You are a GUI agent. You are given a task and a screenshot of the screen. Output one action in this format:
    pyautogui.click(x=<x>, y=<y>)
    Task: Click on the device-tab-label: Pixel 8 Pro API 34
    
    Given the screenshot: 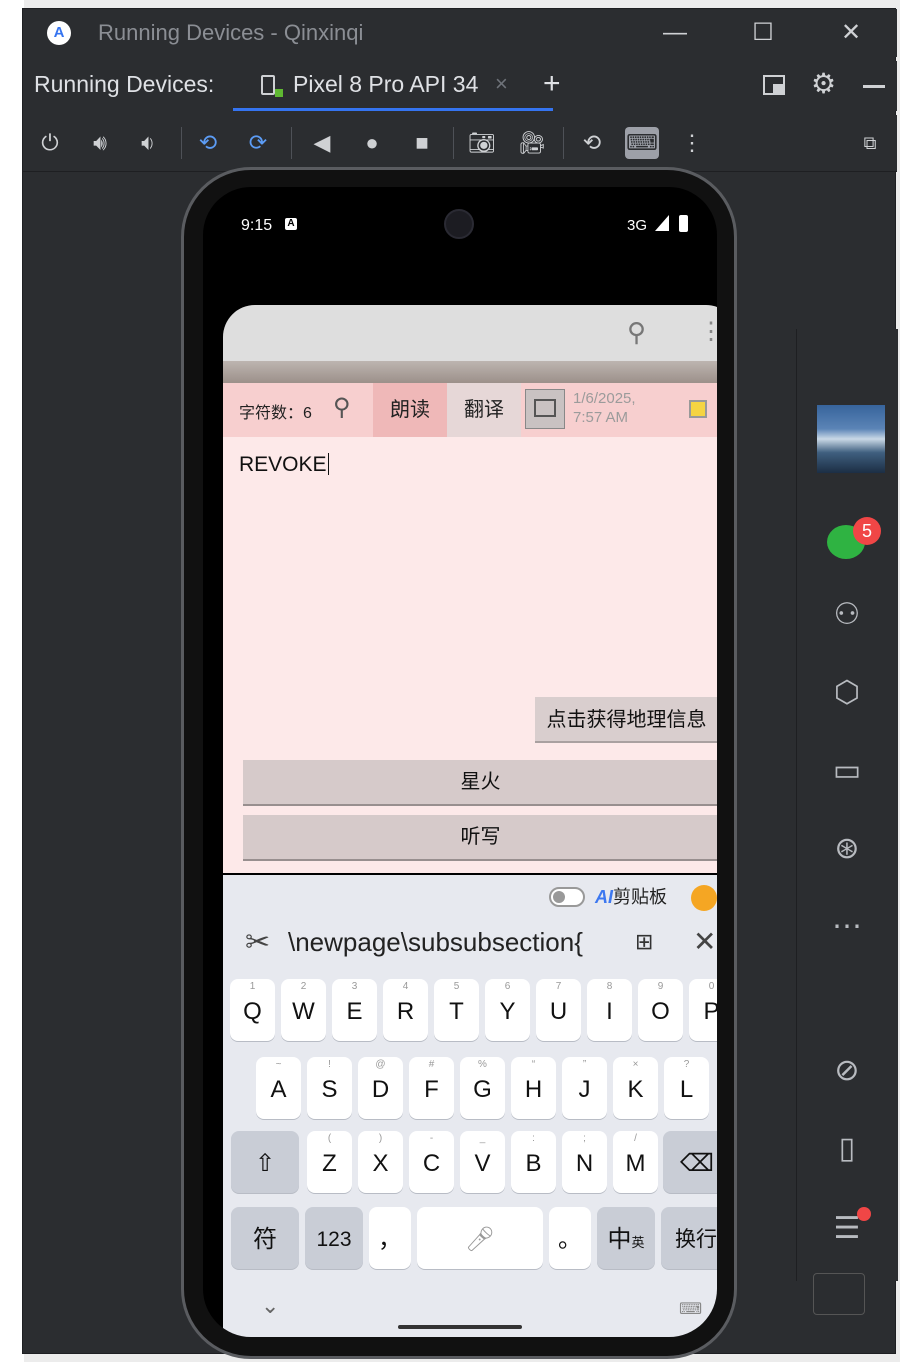 What is the action you would take?
    pyautogui.click(x=385, y=84)
    